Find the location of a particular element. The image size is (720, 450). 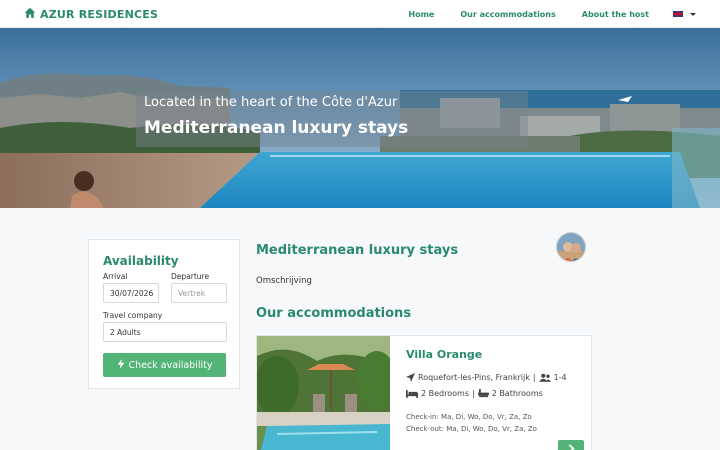

availability-title: Availability is located at coordinates (141, 261).